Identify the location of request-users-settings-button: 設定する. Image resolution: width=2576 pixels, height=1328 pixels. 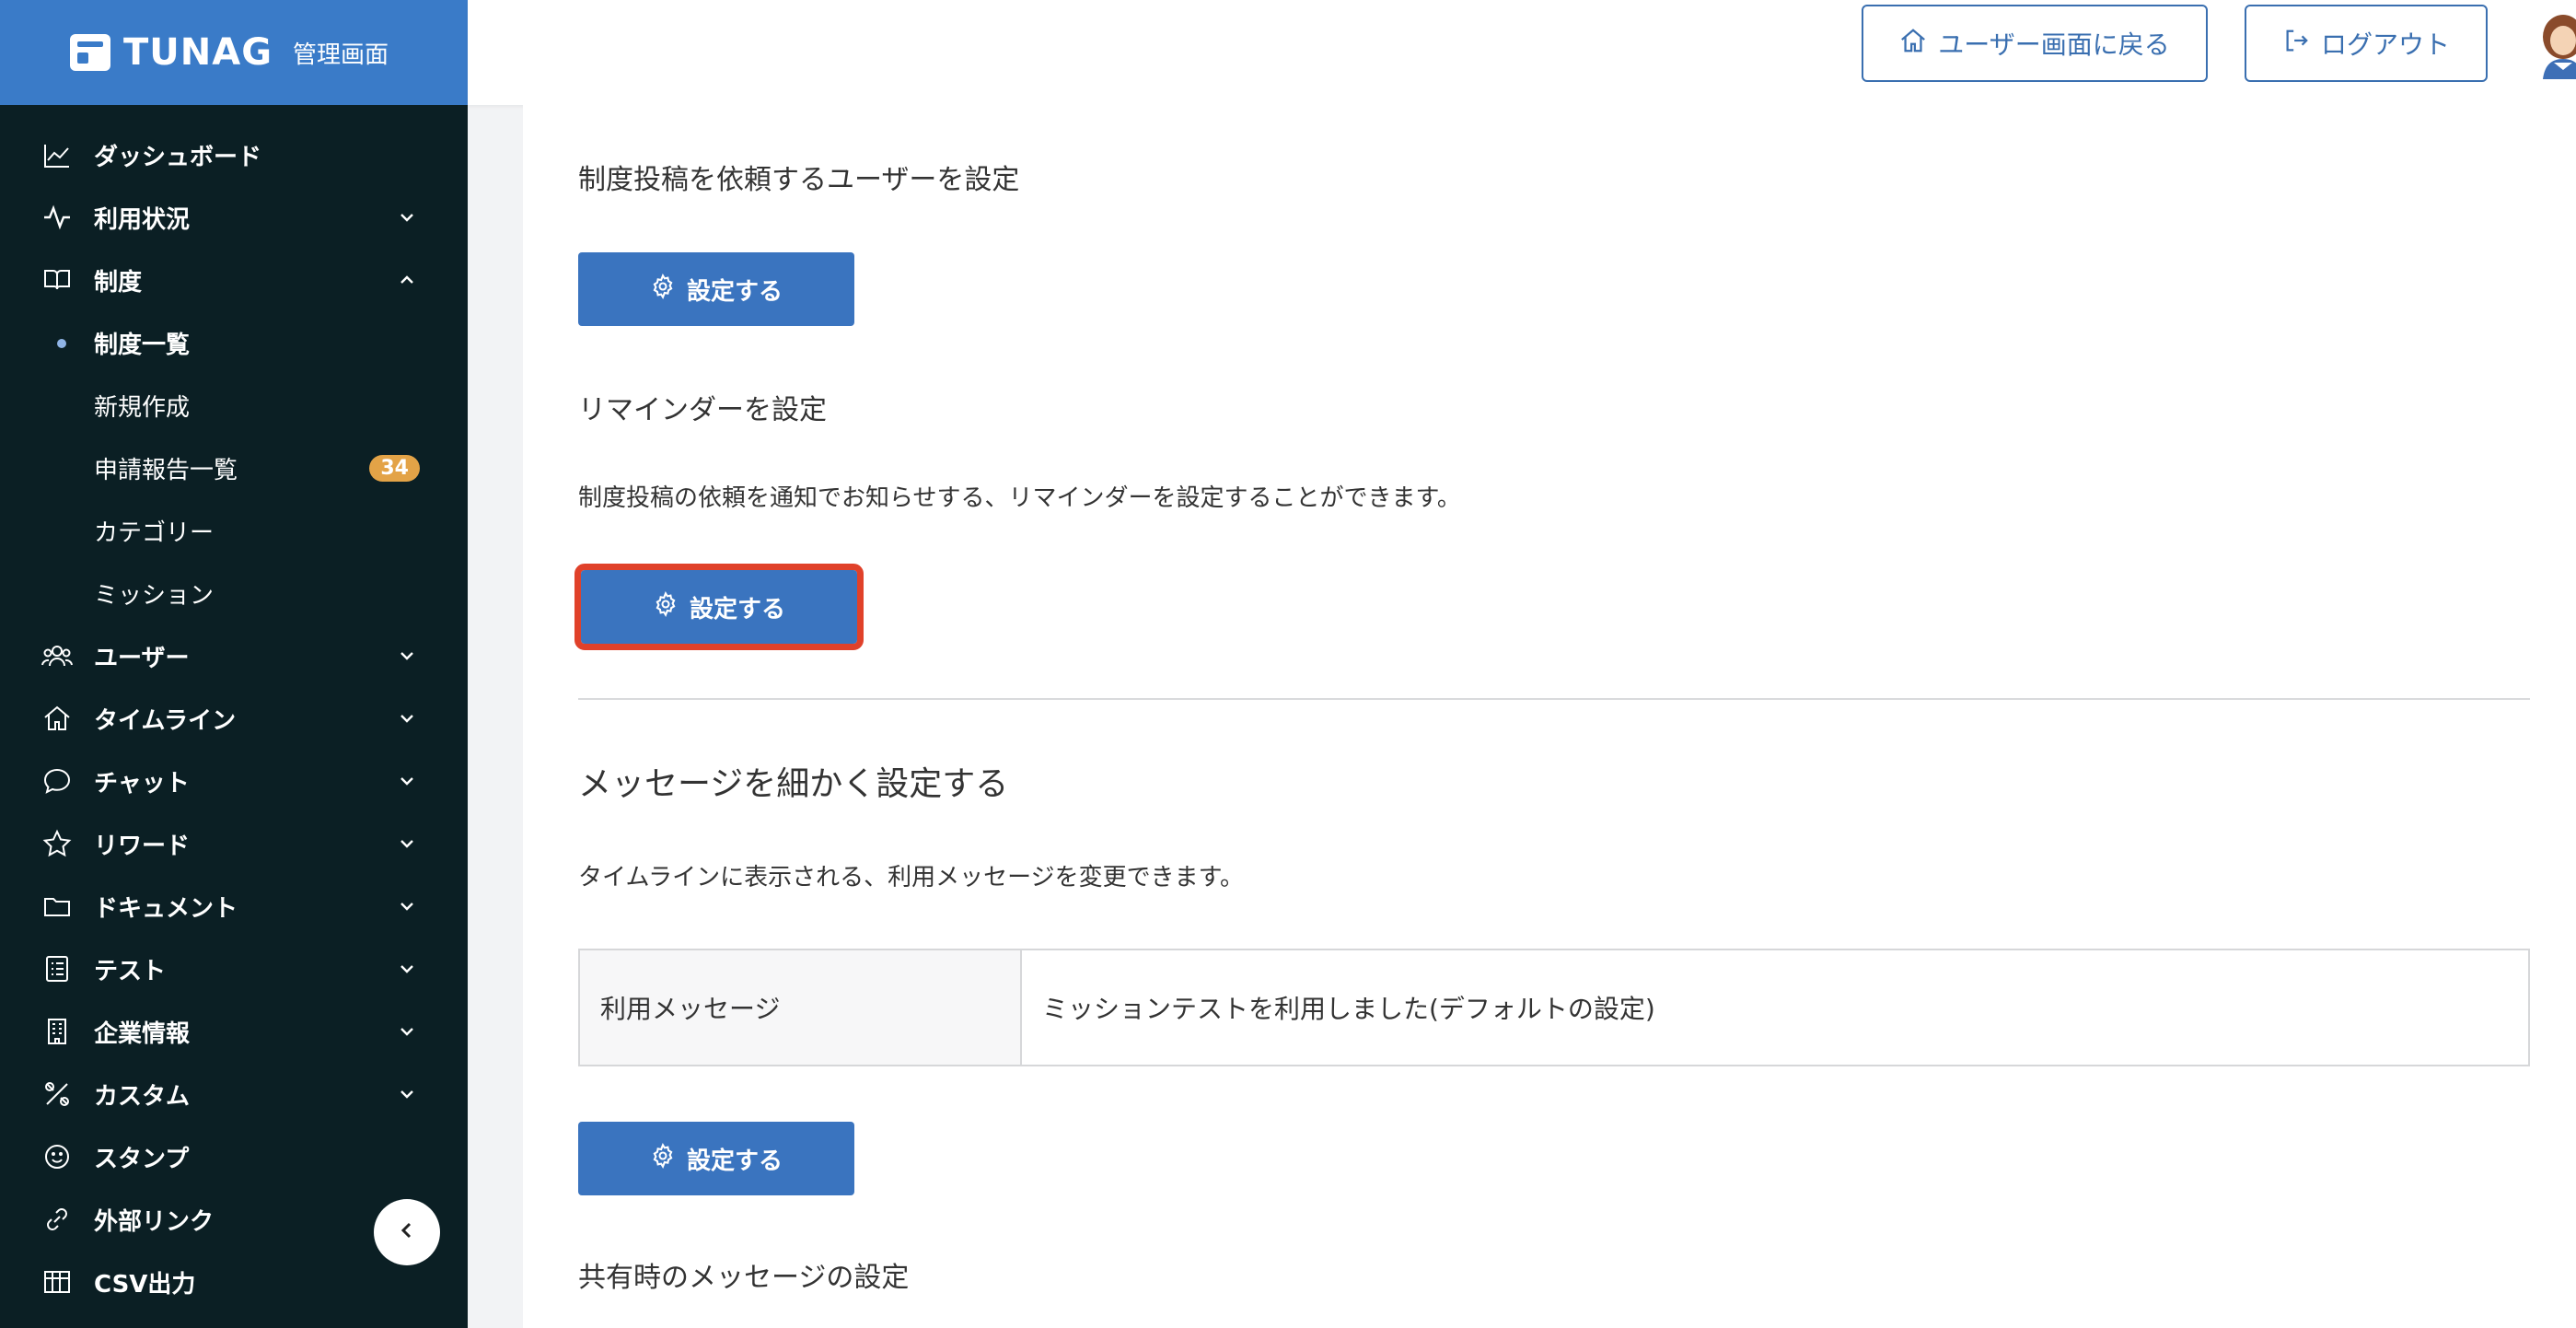
(716, 289).